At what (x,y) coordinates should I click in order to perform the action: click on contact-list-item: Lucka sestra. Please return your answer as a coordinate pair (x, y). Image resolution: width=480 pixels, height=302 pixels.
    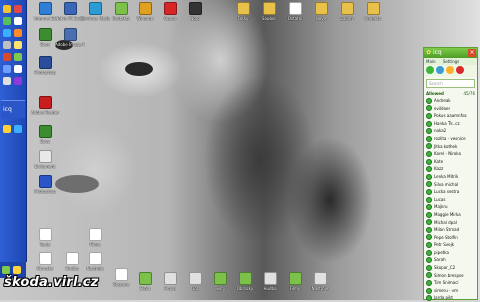
    Looking at the image, I should click on (450, 192).